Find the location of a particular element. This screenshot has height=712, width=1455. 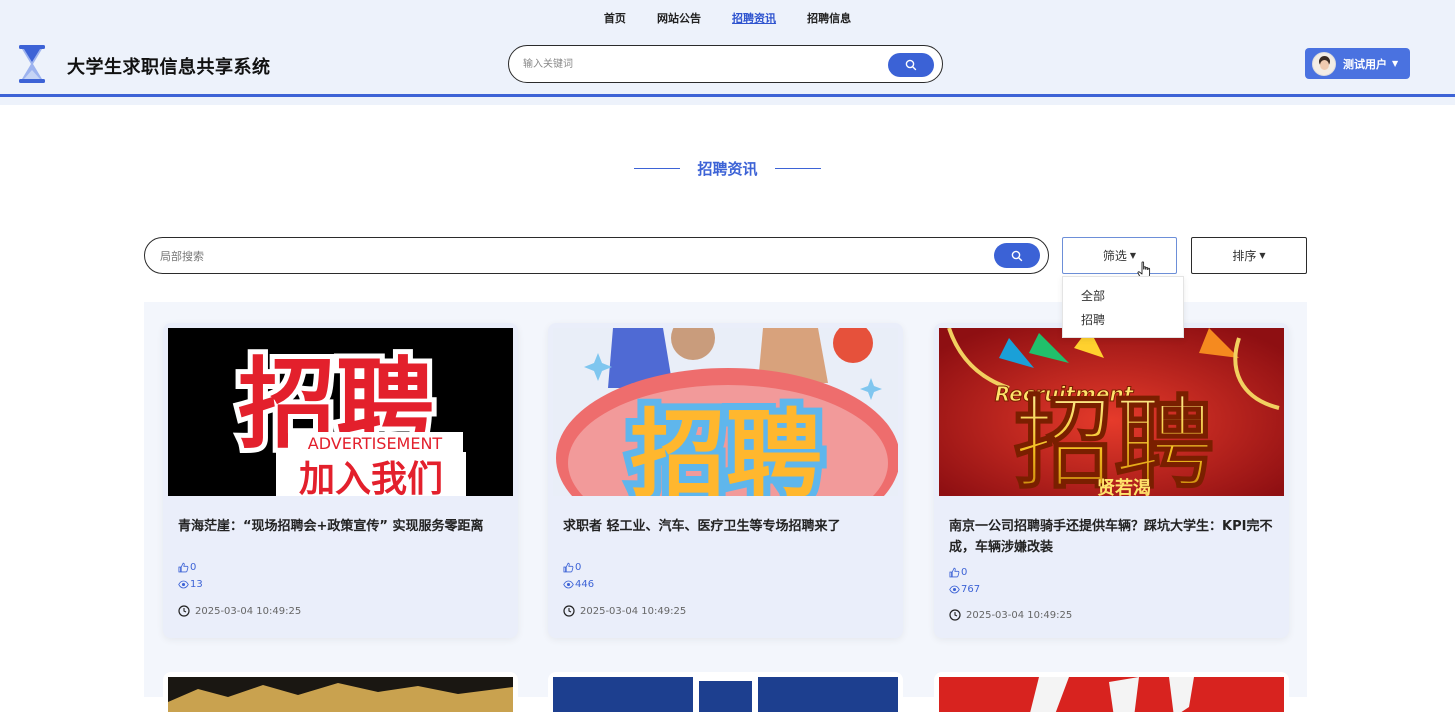

header: 首页 网站公告 招聘资讯 招聘信息 大学生求职信息共享系统 测试用户 ▼ is located at coordinates (727, 52).